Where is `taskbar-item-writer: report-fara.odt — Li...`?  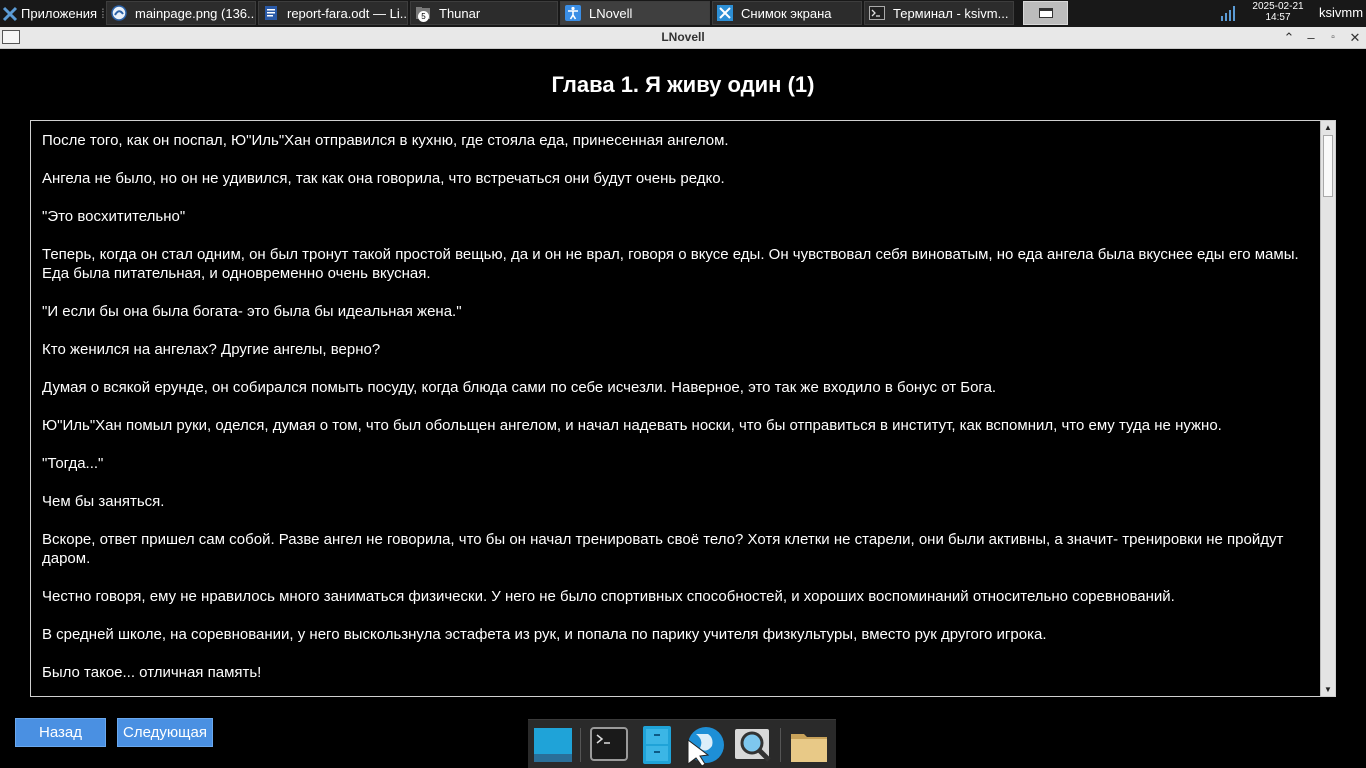 taskbar-item-writer: report-fara.odt — Li... is located at coordinates (333, 13).